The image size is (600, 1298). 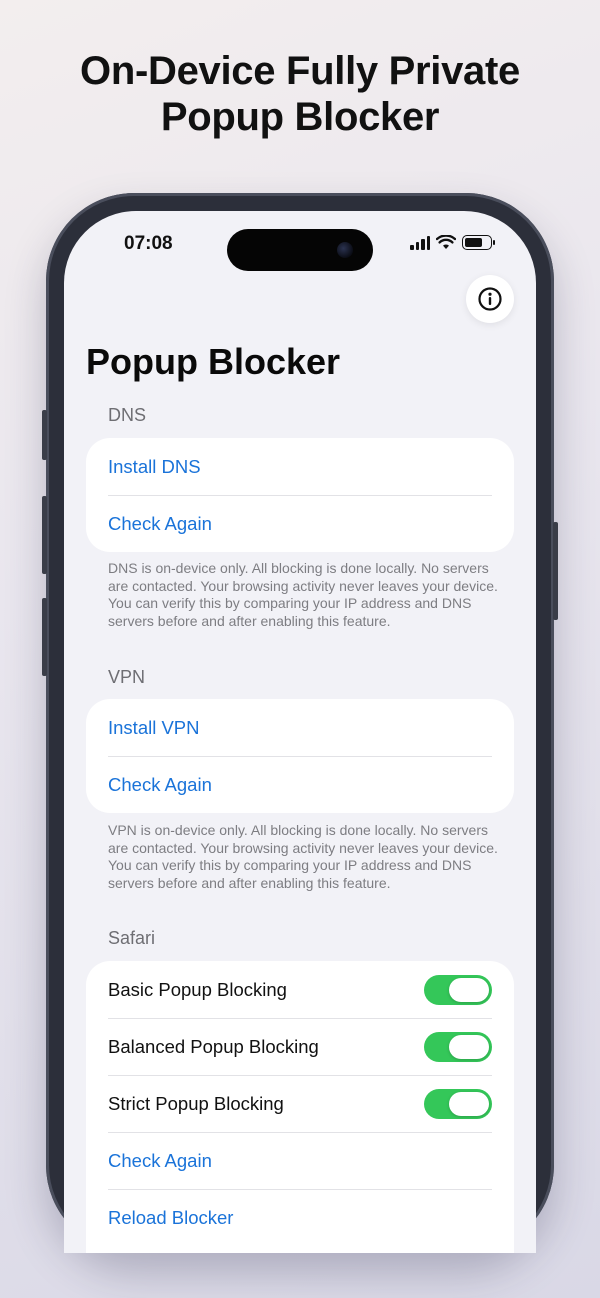 What do you see at coordinates (478, 242) in the screenshot?
I see `battery-icon` at bounding box center [478, 242].